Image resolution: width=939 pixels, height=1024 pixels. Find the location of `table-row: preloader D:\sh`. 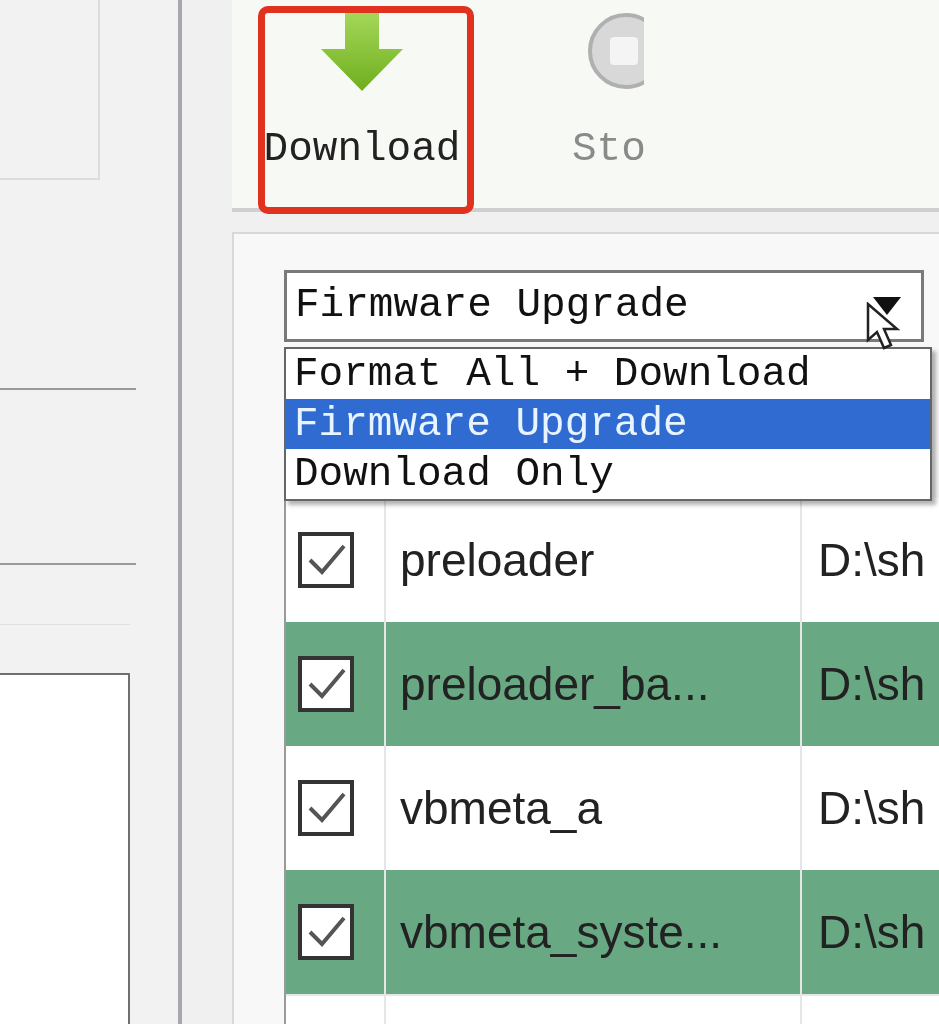

table-row: preloader D:\sh is located at coordinates (612, 560).